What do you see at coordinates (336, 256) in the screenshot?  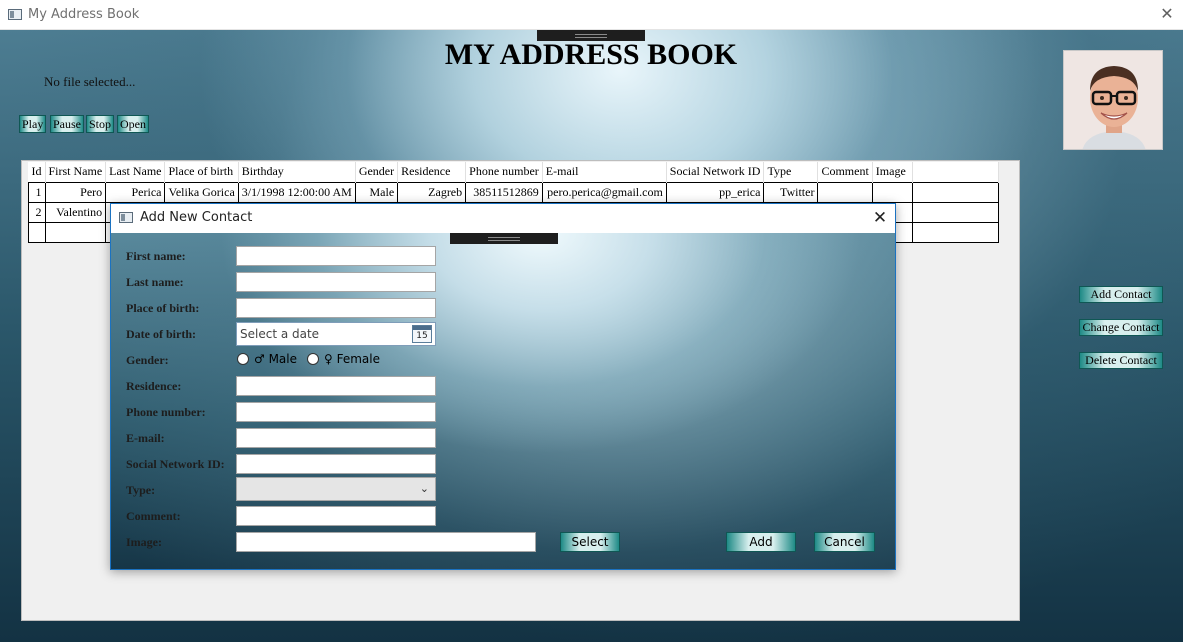 I see `first-name-field` at bounding box center [336, 256].